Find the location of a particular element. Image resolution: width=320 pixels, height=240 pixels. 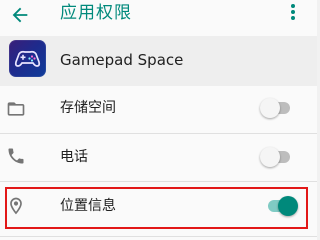

gamepad-icon is located at coordinates (27, 58).